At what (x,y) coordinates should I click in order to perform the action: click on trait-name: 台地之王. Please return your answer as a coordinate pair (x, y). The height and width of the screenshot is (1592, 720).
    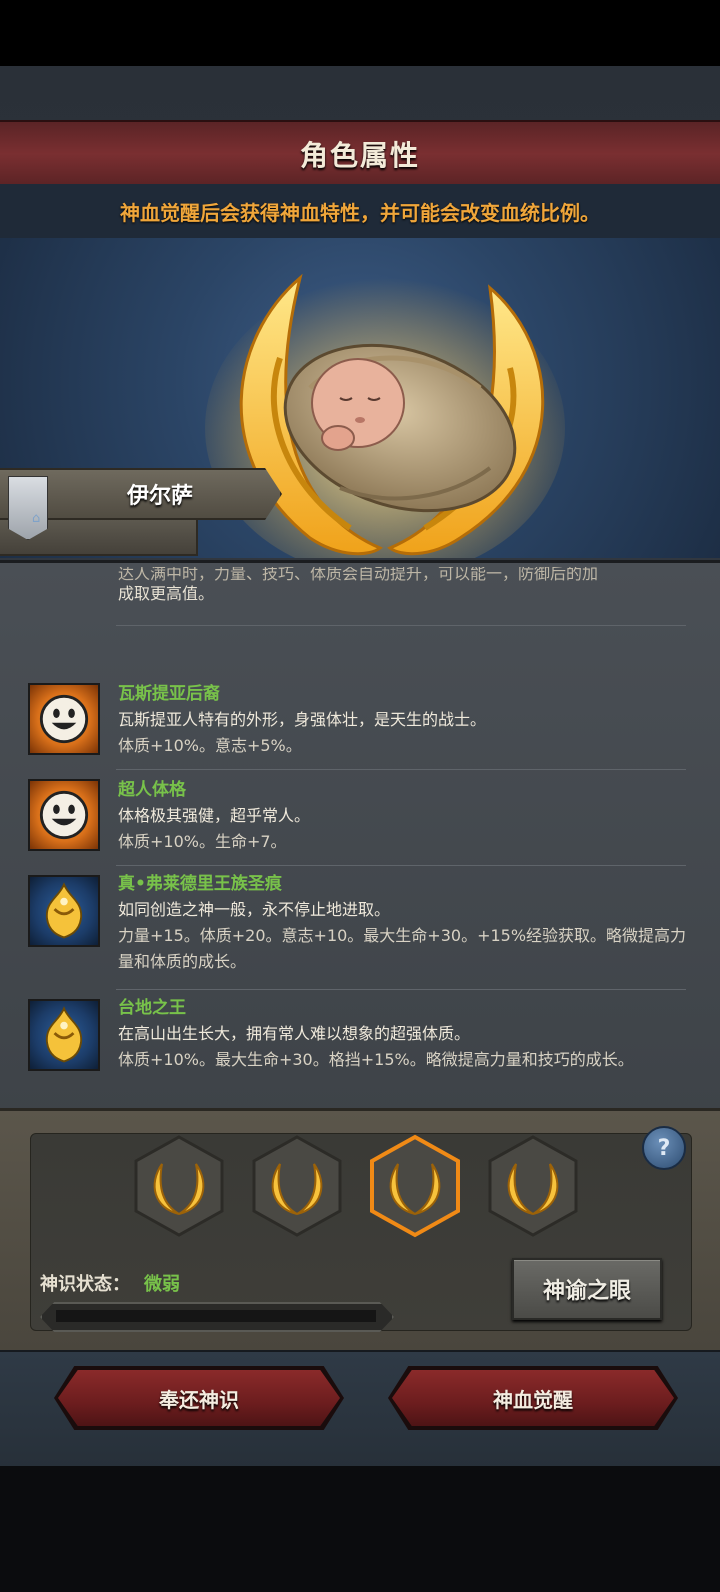
    Looking at the image, I should click on (152, 1008).